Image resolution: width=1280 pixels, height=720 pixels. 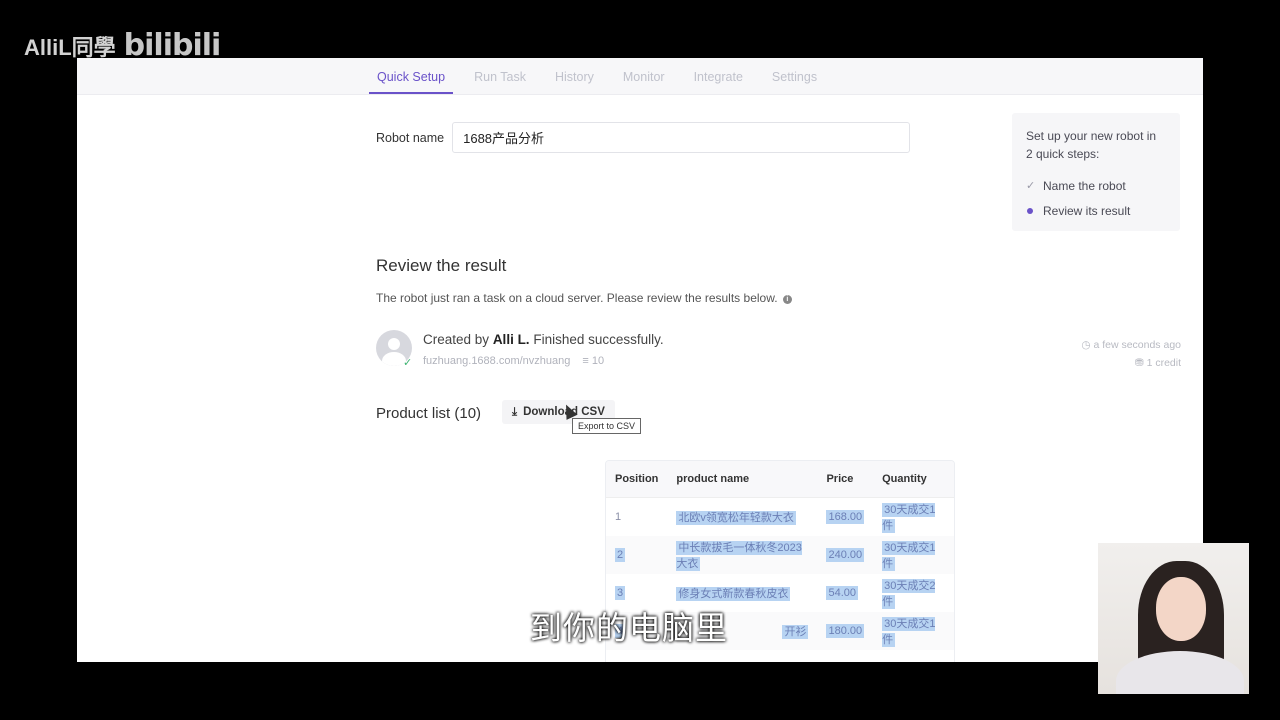 What do you see at coordinates (1139, 363) in the screenshot?
I see `credits-icon: ⛃` at bounding box center [1139, 363].